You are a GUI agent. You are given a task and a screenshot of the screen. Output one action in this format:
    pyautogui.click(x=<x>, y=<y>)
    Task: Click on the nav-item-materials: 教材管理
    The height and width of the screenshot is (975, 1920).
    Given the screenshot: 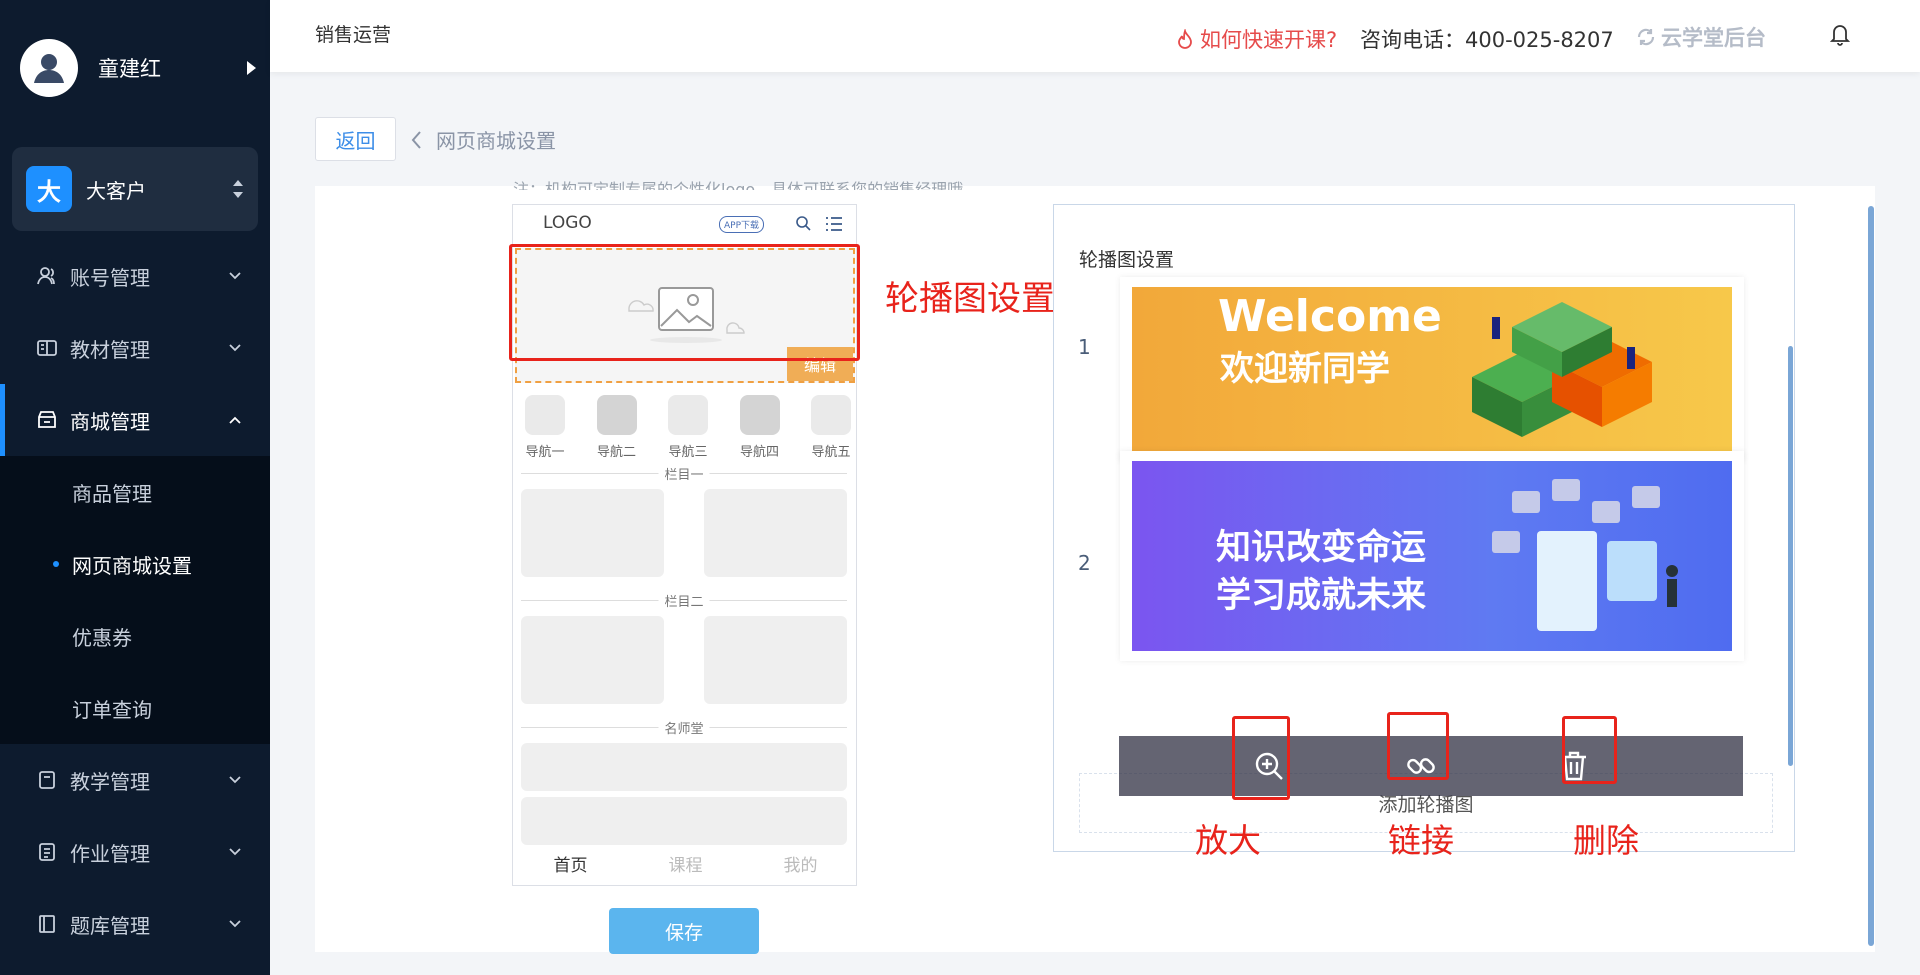 What is the action you would take?
    pyautogui.click(x=135, y=348)
    